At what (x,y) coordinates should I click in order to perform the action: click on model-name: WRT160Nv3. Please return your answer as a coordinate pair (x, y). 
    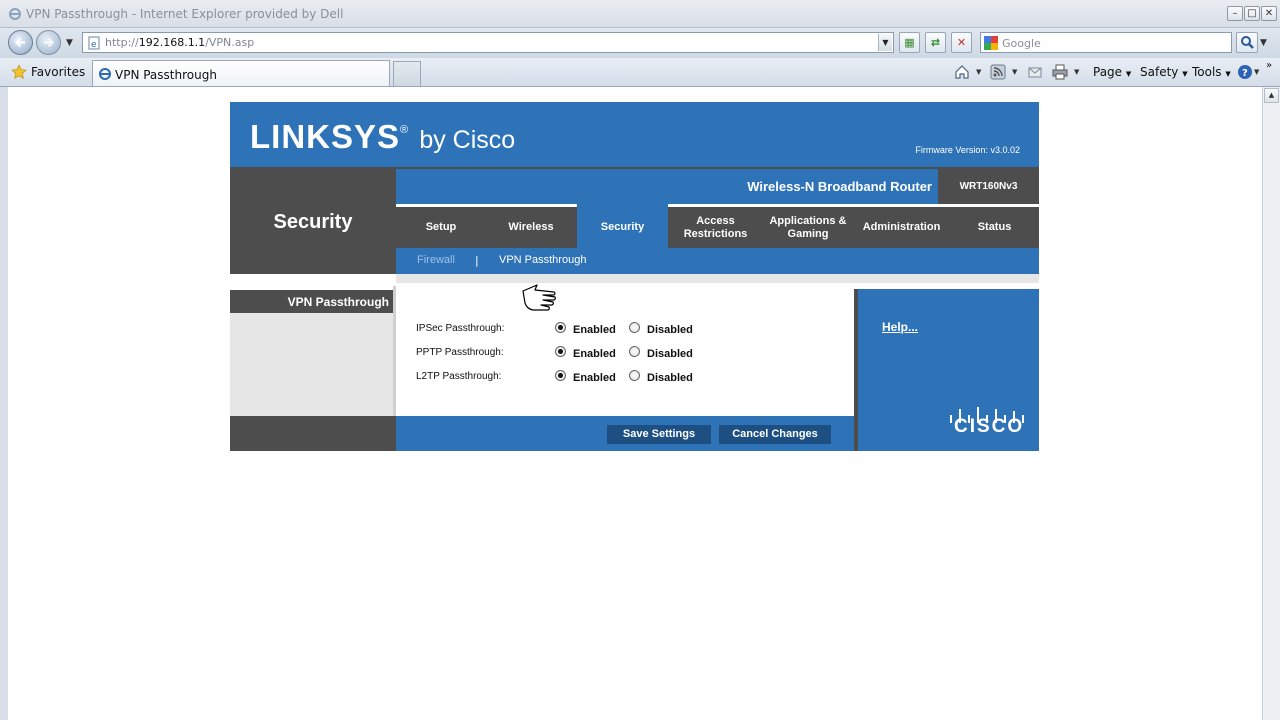
    Looking at the image, I should click on (988, 186).